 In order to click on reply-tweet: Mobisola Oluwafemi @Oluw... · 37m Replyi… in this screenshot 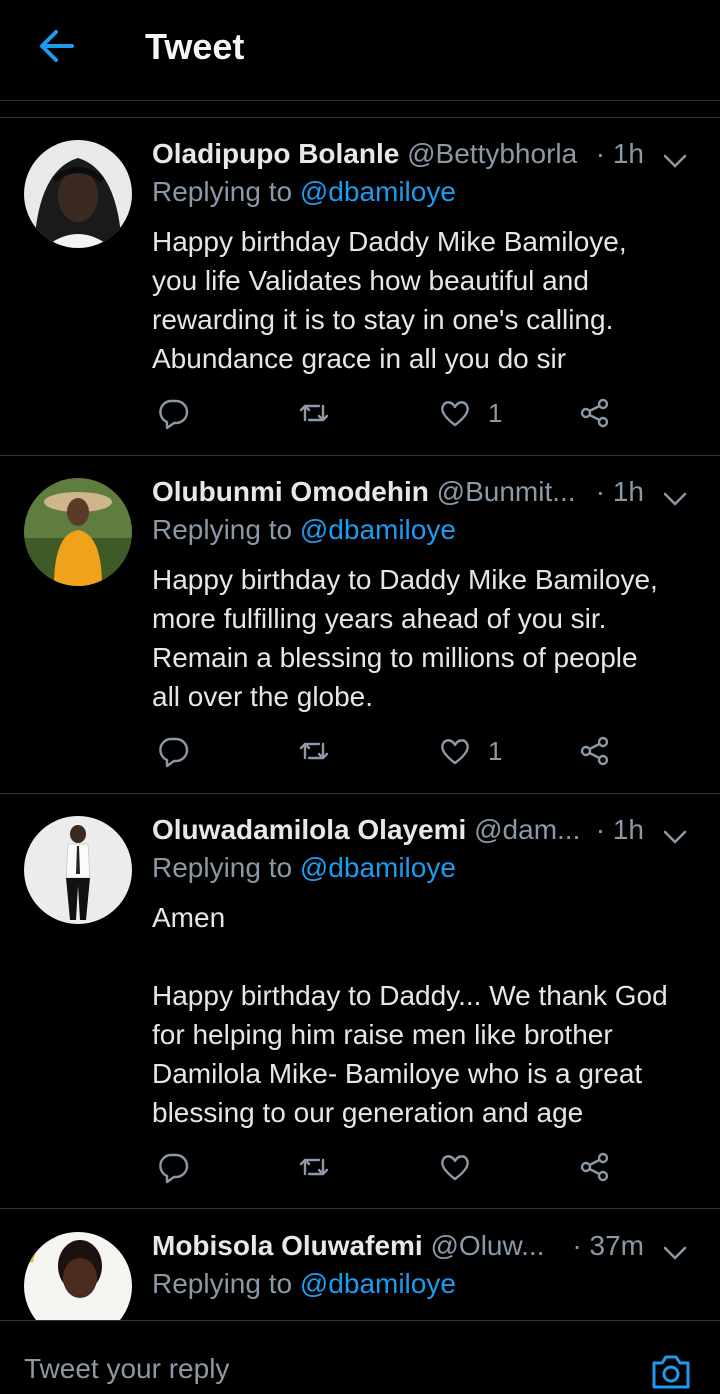, I will do `click(360, 1275)`.